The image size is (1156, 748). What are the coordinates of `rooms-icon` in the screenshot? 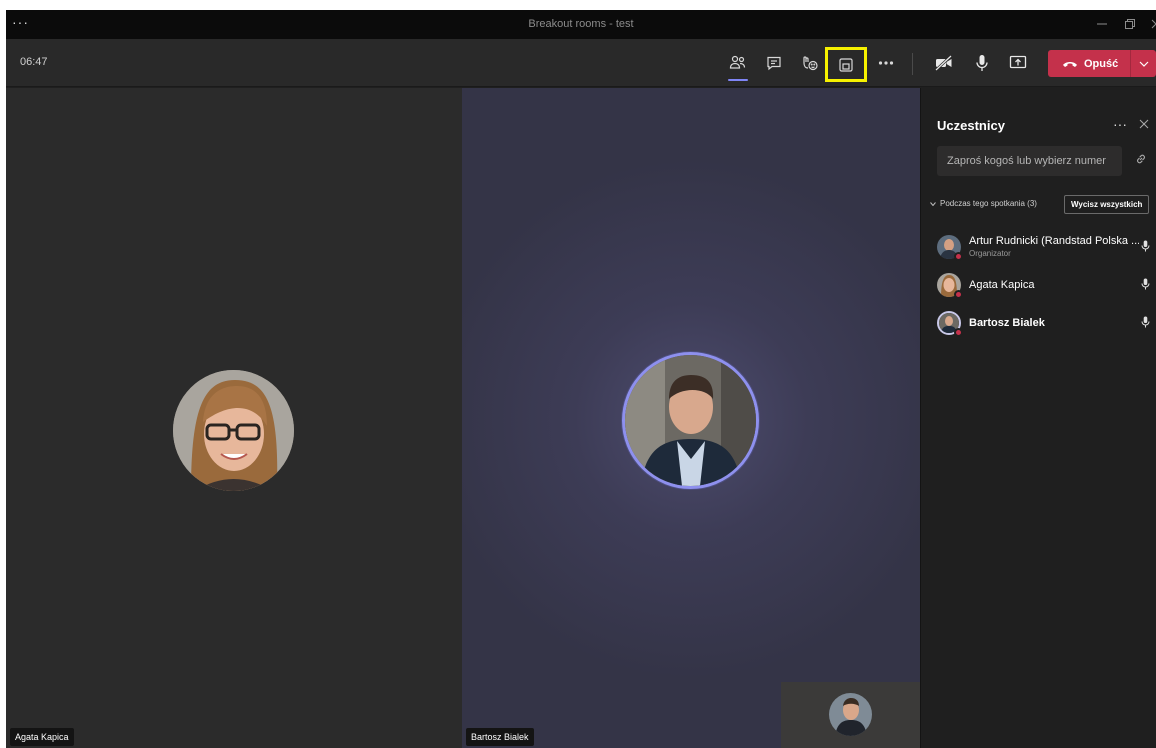 It's located at (846, 64).